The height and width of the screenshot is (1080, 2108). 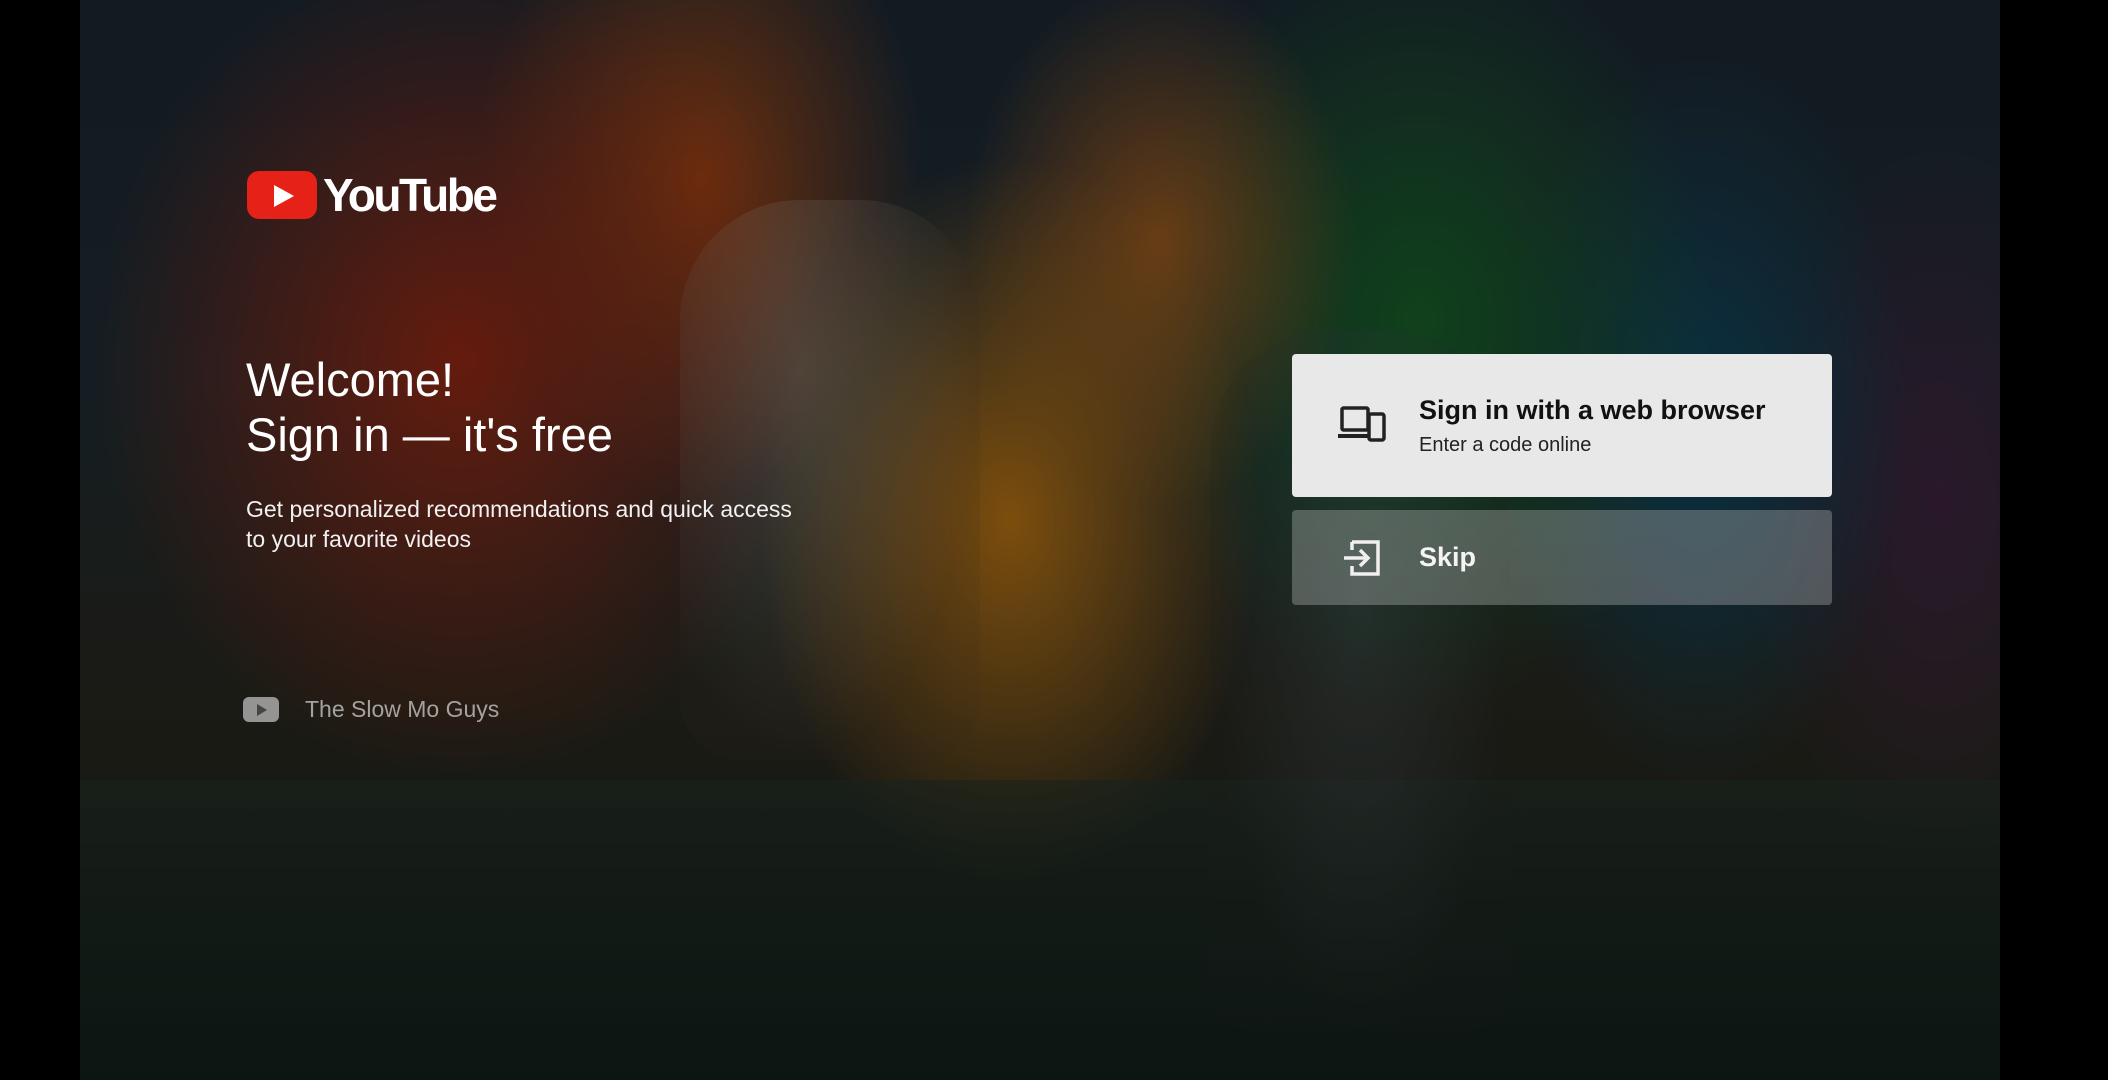 I want to click on skip-label: Skip, so click(x=1448, y=557).